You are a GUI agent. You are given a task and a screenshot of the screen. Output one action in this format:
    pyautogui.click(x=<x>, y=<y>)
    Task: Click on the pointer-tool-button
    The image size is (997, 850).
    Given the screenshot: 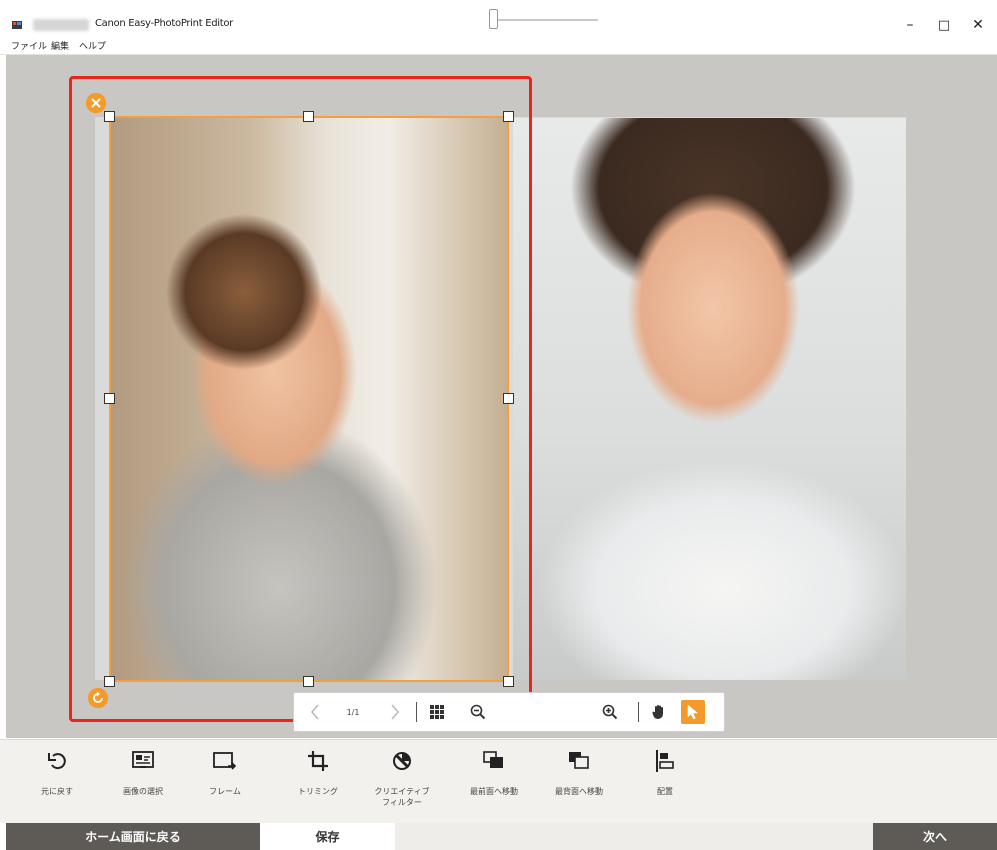 What is the action you would take?
    pyautogui.click(x=693, y=712)
    